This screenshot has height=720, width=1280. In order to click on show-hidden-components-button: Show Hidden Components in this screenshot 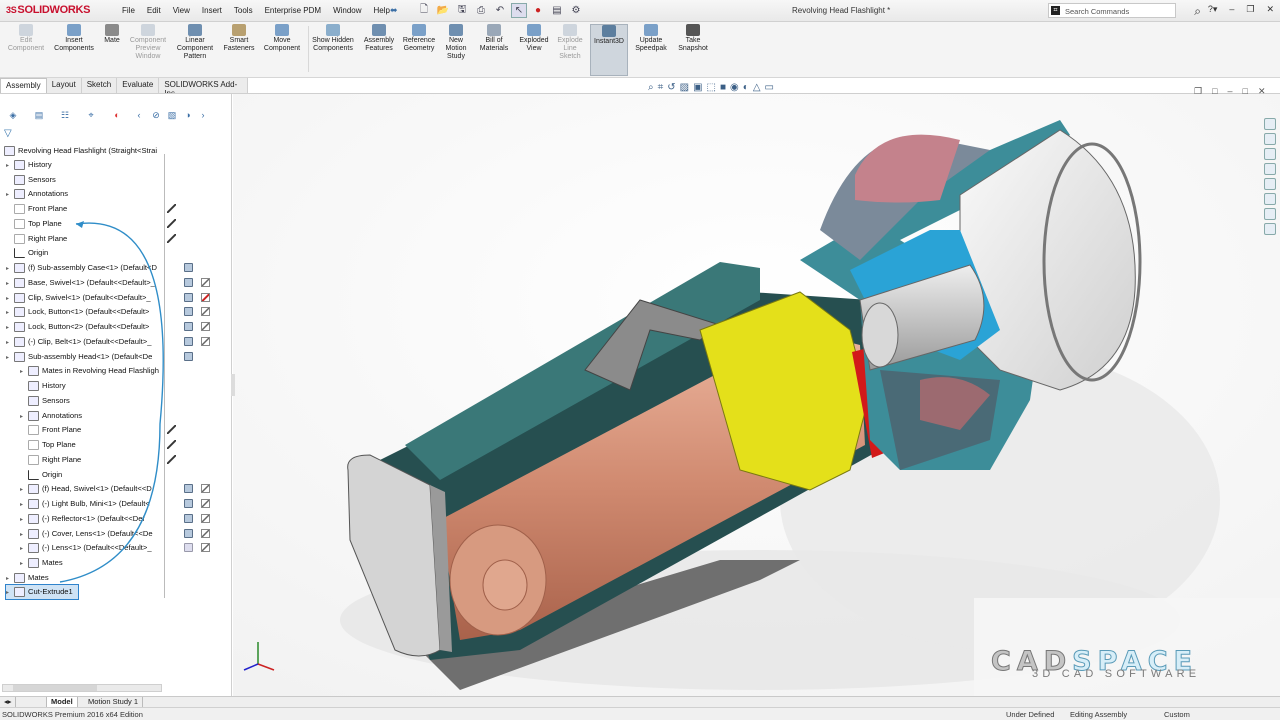, I will do `click(333, 38)`.